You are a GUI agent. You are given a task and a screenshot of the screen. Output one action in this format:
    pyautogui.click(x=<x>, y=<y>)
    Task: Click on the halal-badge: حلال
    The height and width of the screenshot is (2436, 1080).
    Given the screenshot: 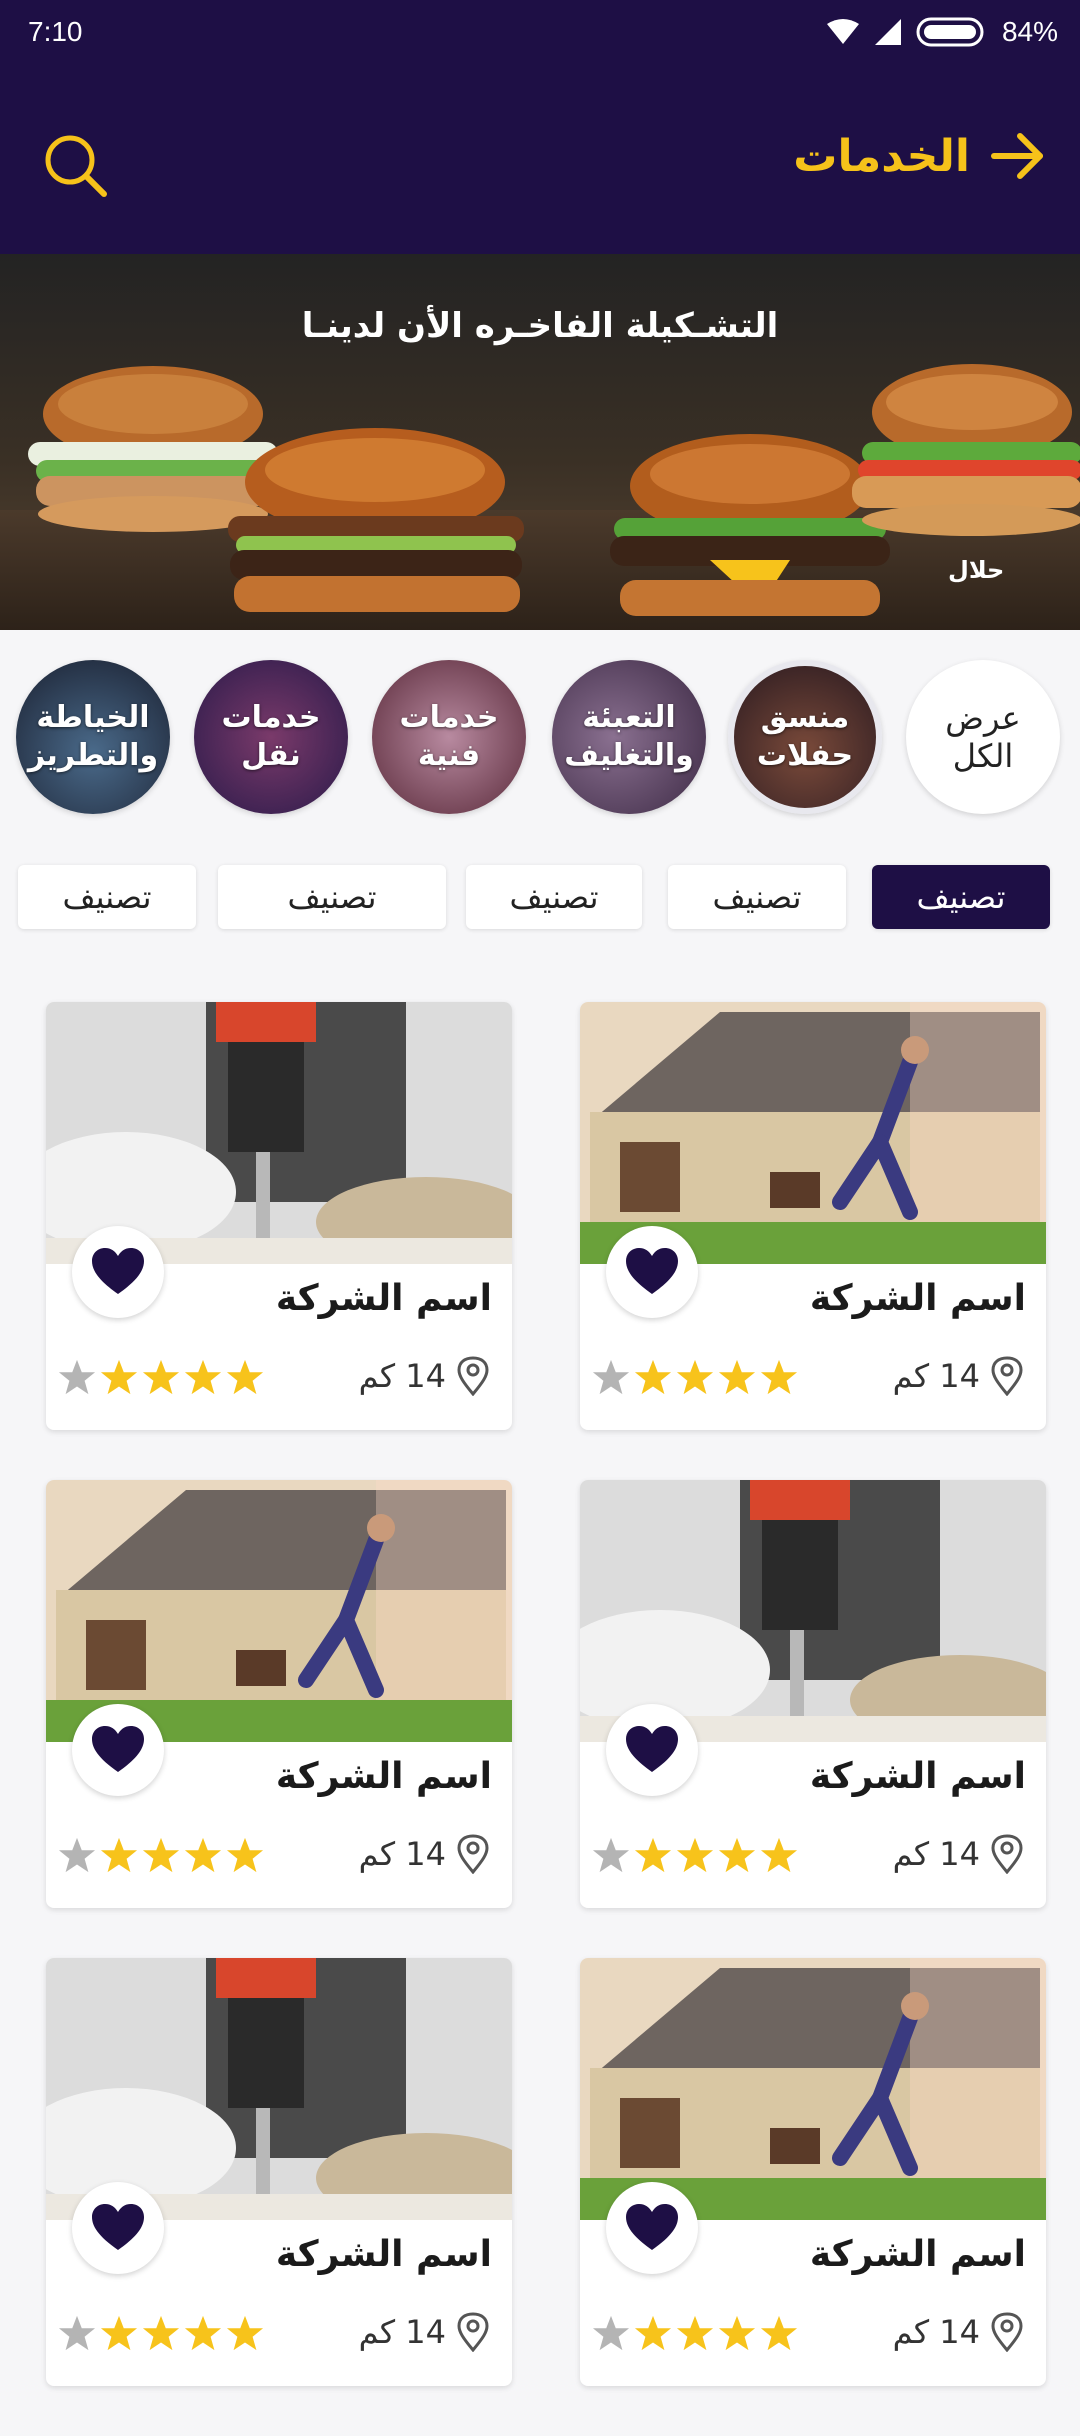 What is the action you would take?
    pyautogui.click(x=976, y=570)
    